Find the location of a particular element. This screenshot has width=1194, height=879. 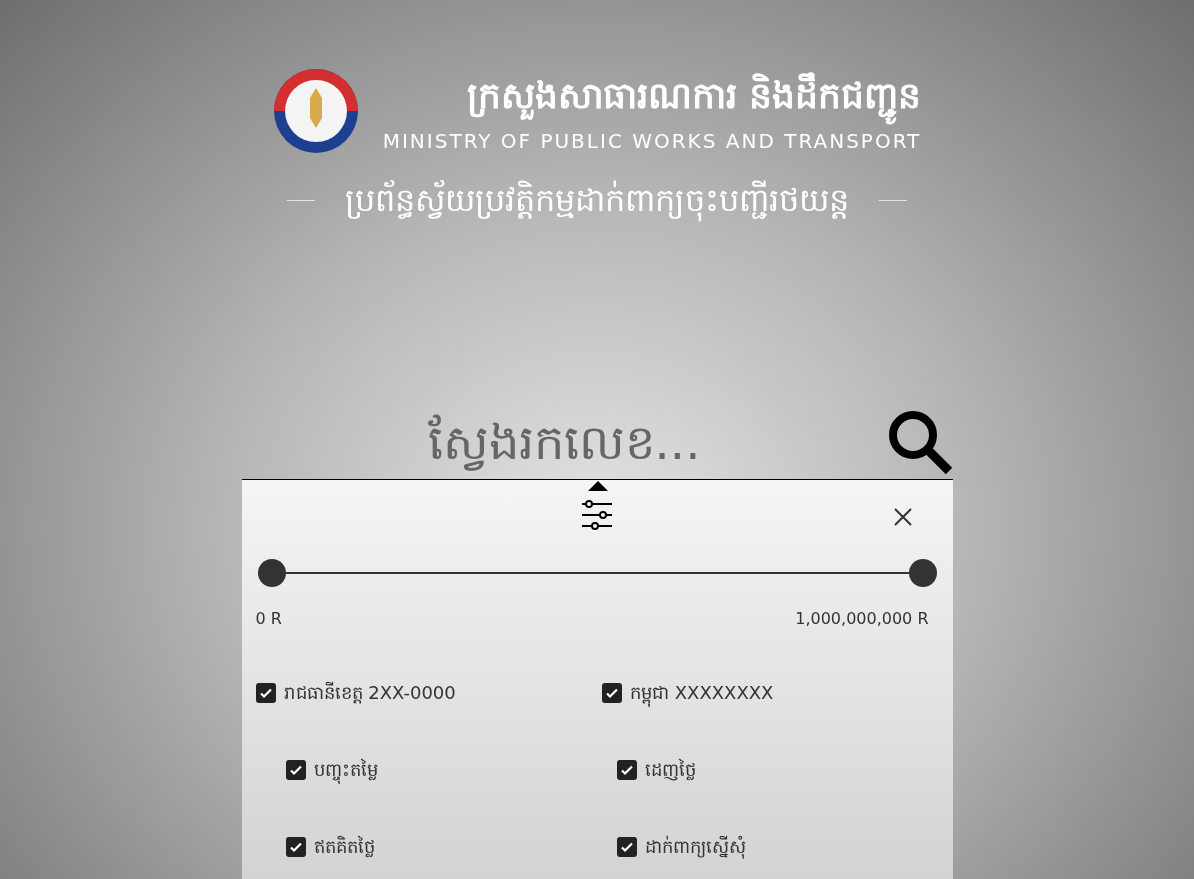

checkbox-label: កម្ពុជា XXXXXXXX is located at coordinates (702, 693).